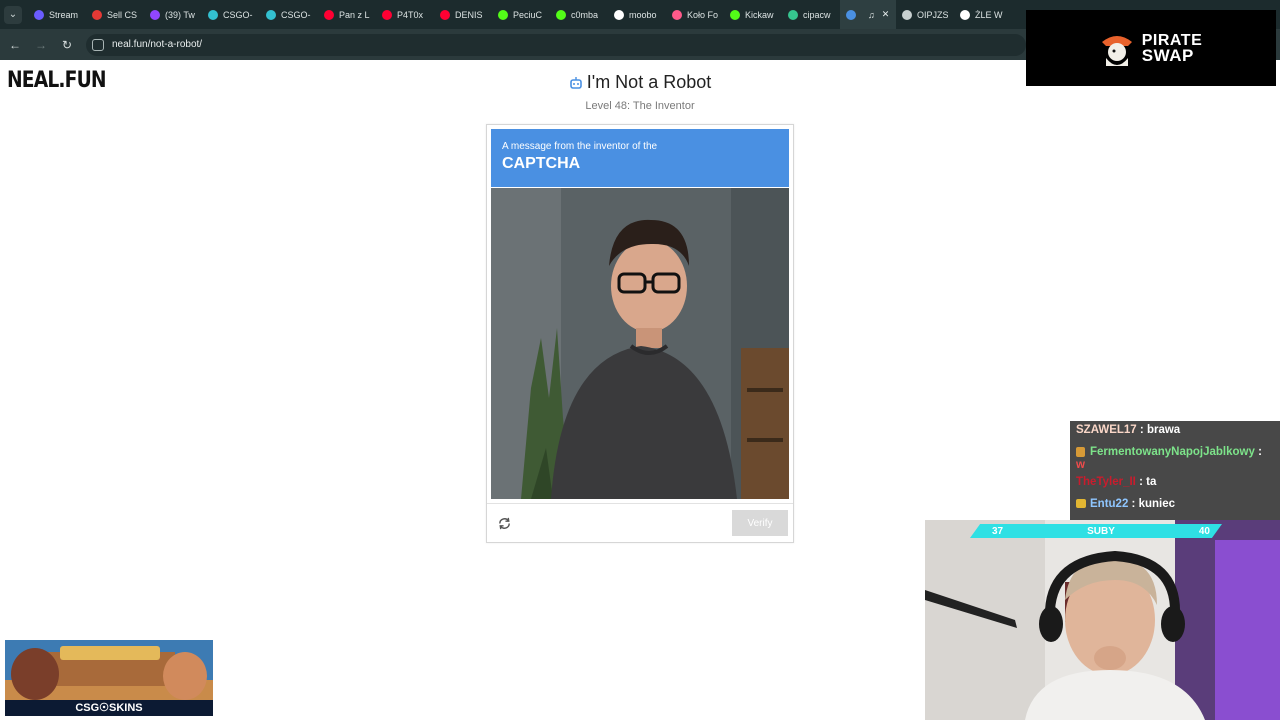 Image resolution: width=1280 pixels, height=720 pixels. What do you see at coordinates (702, 14) in the screenshot?
I see `tab-title: Koło Fo` at bounding box center [702, 14].